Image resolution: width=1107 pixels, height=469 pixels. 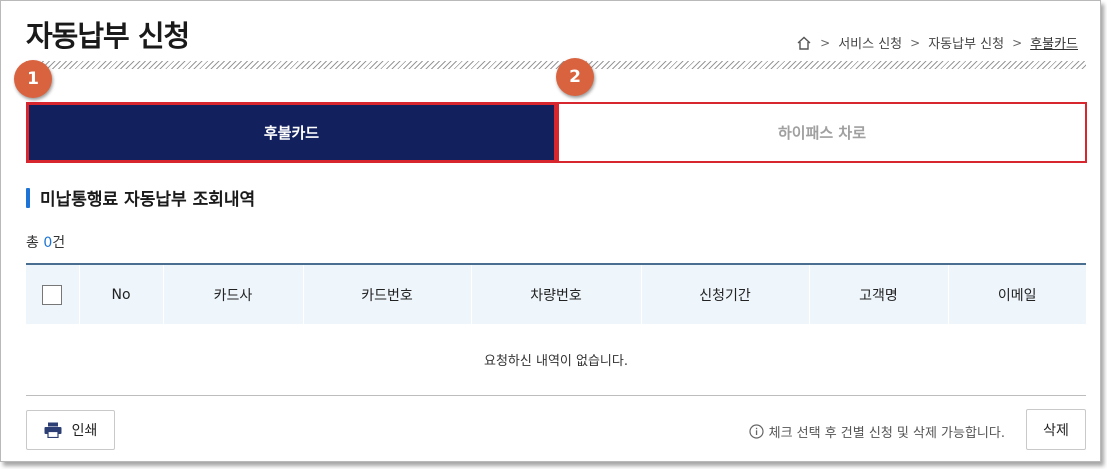 I want to click on column-header-card-number: 카드번호, so click(x=386, y=294).